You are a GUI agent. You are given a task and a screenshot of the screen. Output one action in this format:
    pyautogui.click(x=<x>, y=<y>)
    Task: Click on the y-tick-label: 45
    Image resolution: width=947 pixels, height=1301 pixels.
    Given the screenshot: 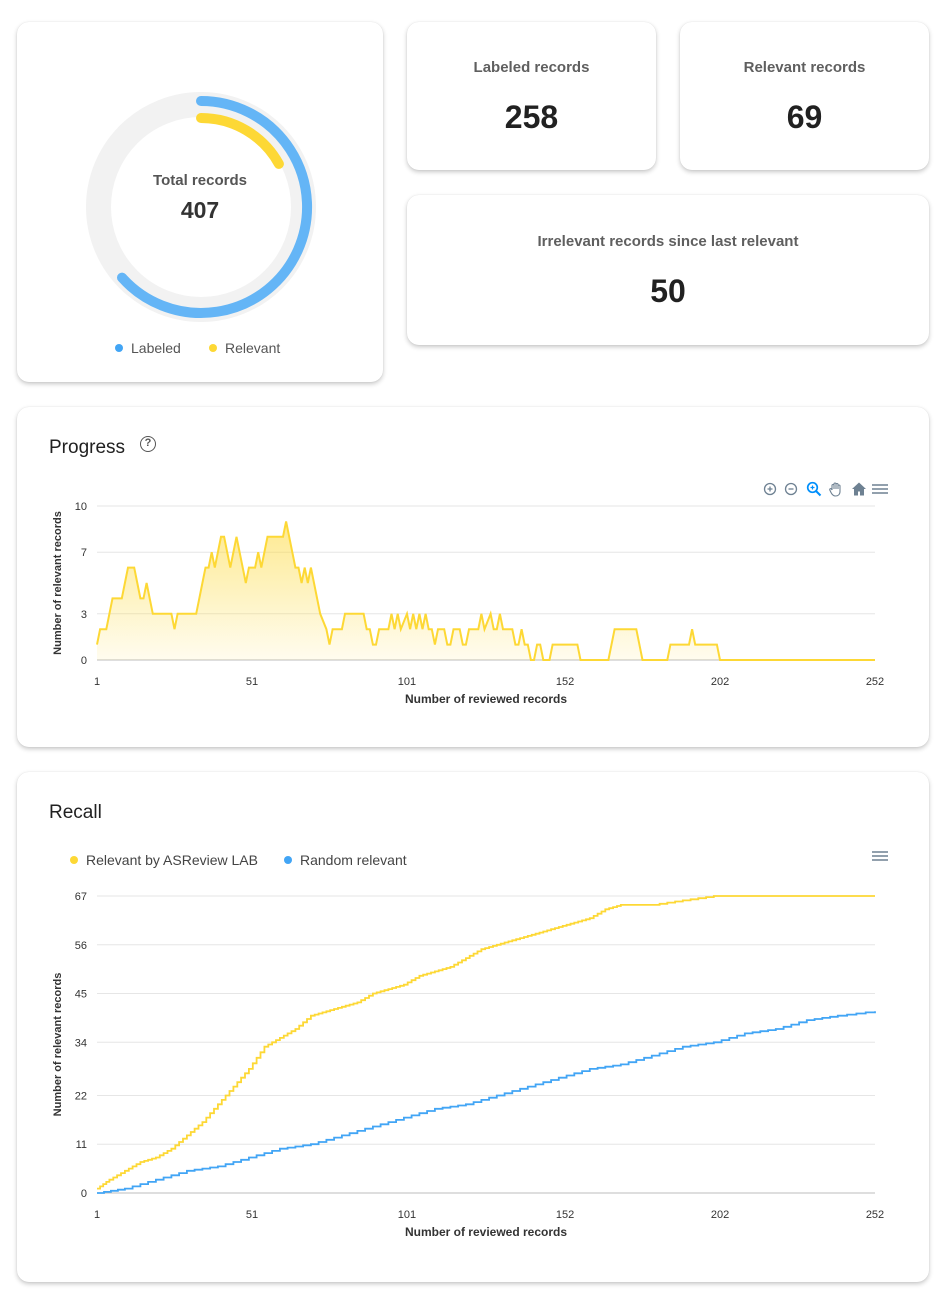 What is the action you would take?
    pyautogui.click(x=81, y=995)
    